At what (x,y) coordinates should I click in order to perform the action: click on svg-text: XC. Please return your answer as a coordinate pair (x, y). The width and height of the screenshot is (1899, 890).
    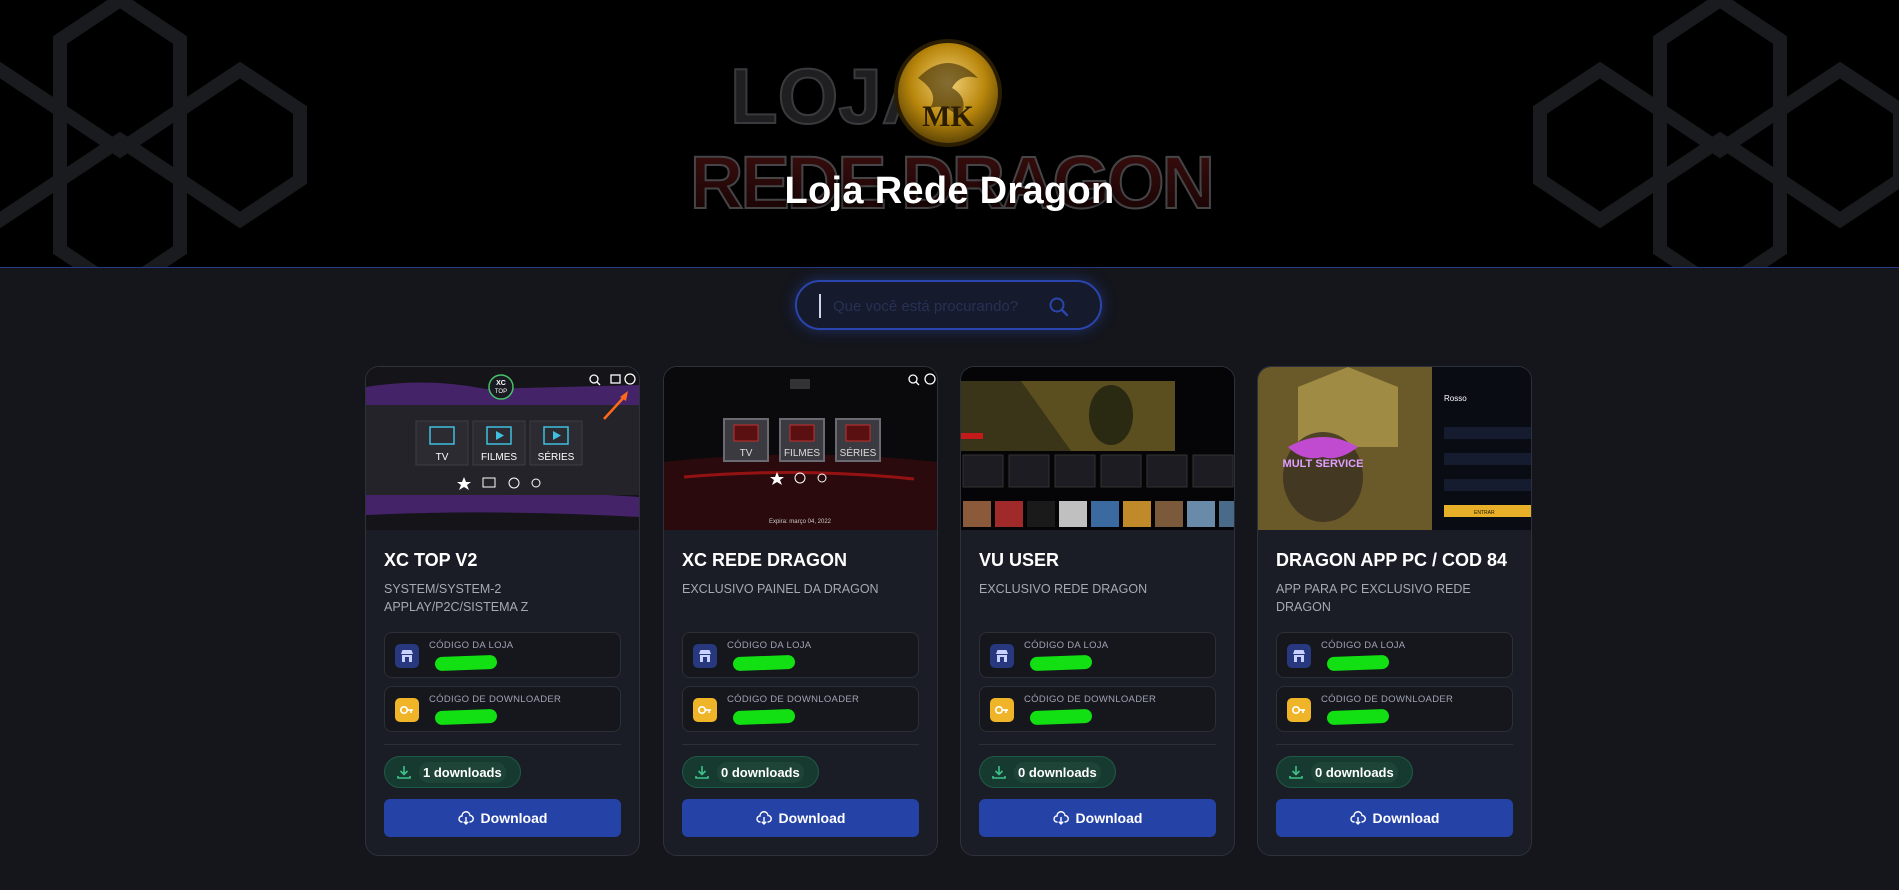
    Looking at the image, I should click on (501, 383).